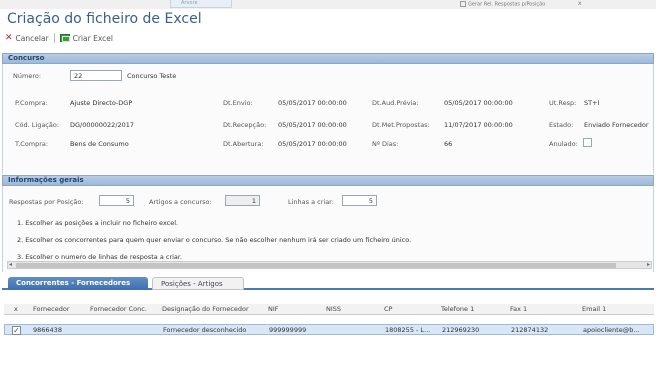 The width and height of the screenshot is (656, 371). What do you see at coordinates (401, 125) in the screenshot?
I see `dtmet-label: Dt.Met.Propostas:` at bounding box center [401, 125].